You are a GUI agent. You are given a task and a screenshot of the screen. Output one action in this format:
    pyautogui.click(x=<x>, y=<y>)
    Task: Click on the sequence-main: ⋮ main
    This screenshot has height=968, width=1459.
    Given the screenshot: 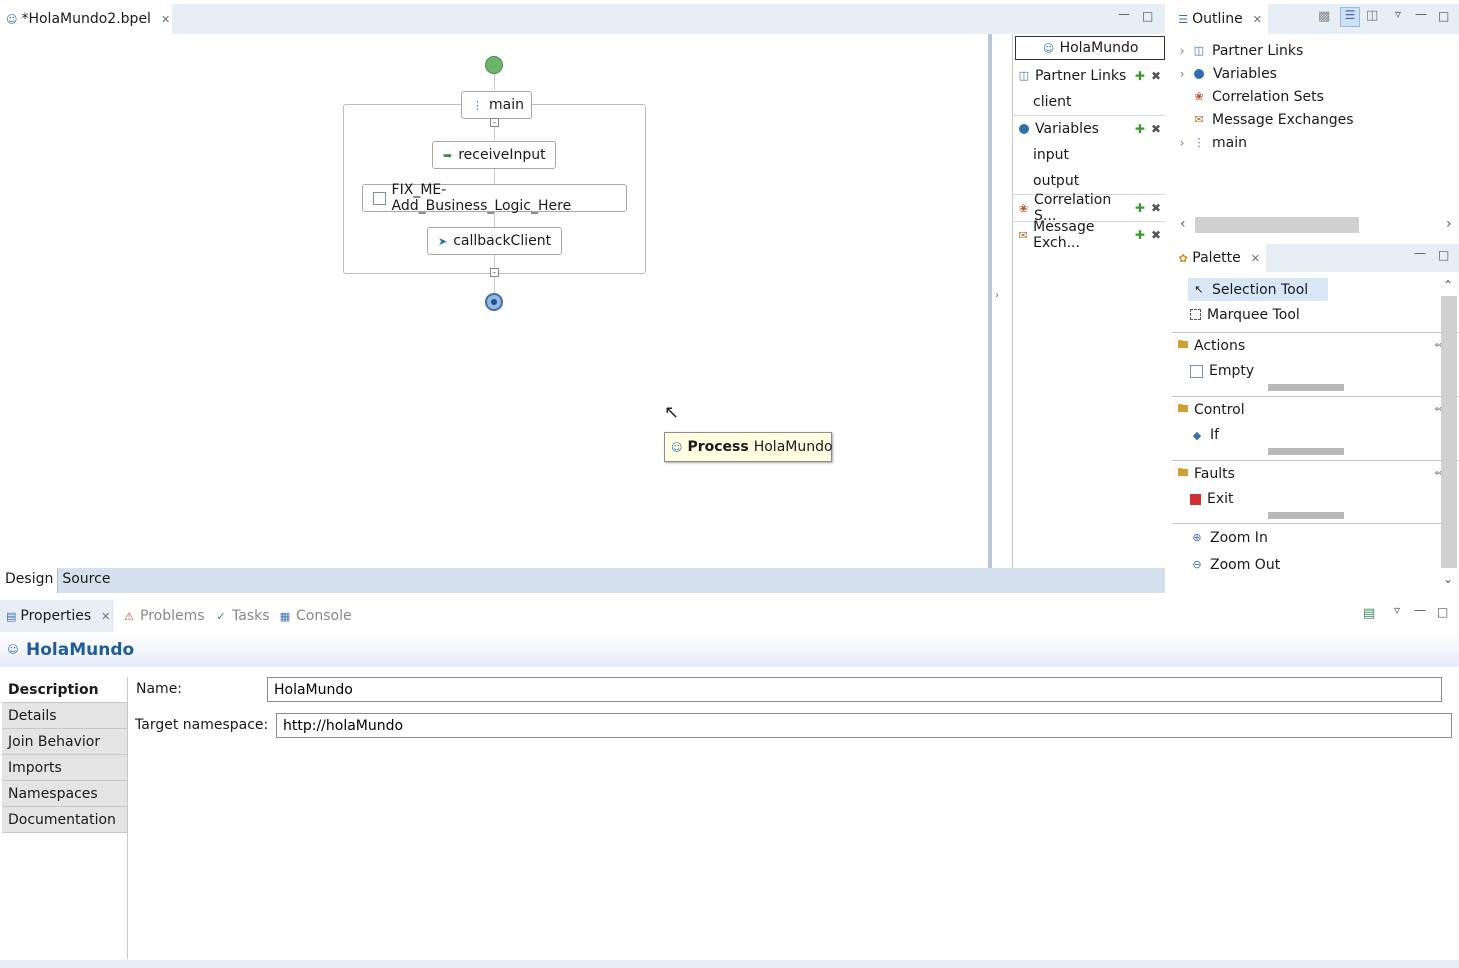 What is the action you would take?
    pyautogui.click(x=496, y=105)
    